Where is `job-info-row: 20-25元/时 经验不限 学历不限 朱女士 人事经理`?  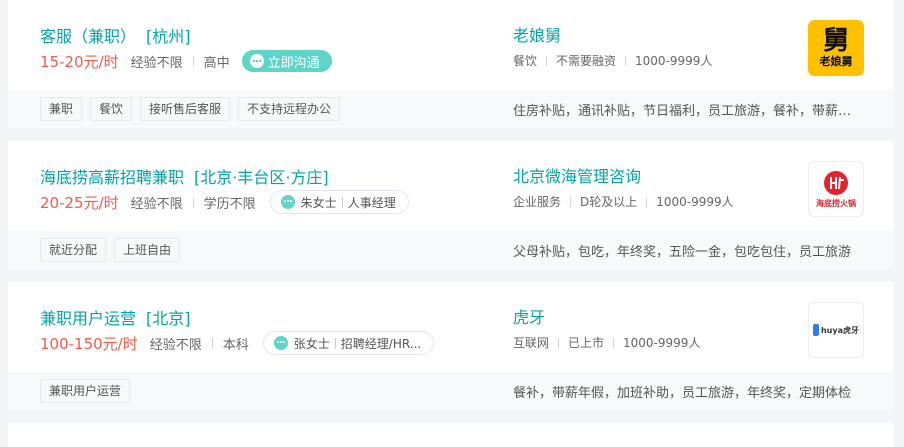
job-info-row: 20-25元/时 经验不限 学历不限 朱女士 人事经理 is located at coordinates (224, 202).